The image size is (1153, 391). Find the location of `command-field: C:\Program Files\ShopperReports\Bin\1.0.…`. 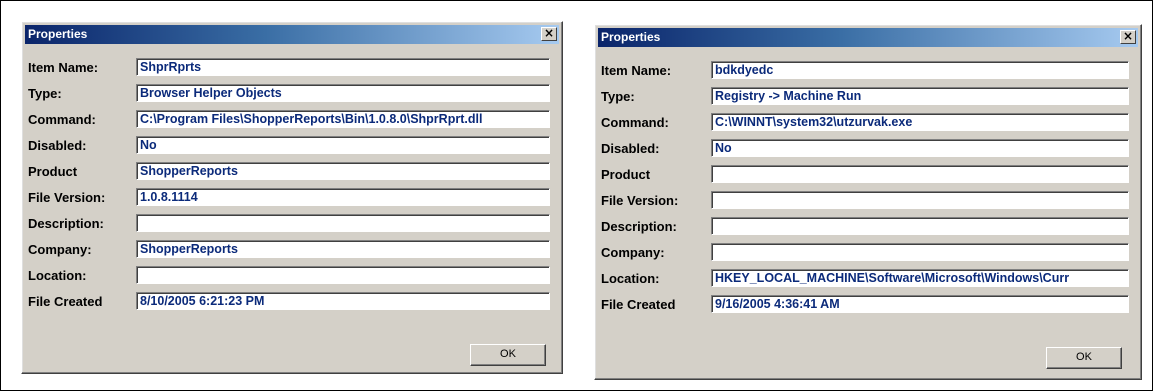

command-field: C:\Program Files\ShopperReports\Bin\1.0.… is located at coordinates (343, 119).